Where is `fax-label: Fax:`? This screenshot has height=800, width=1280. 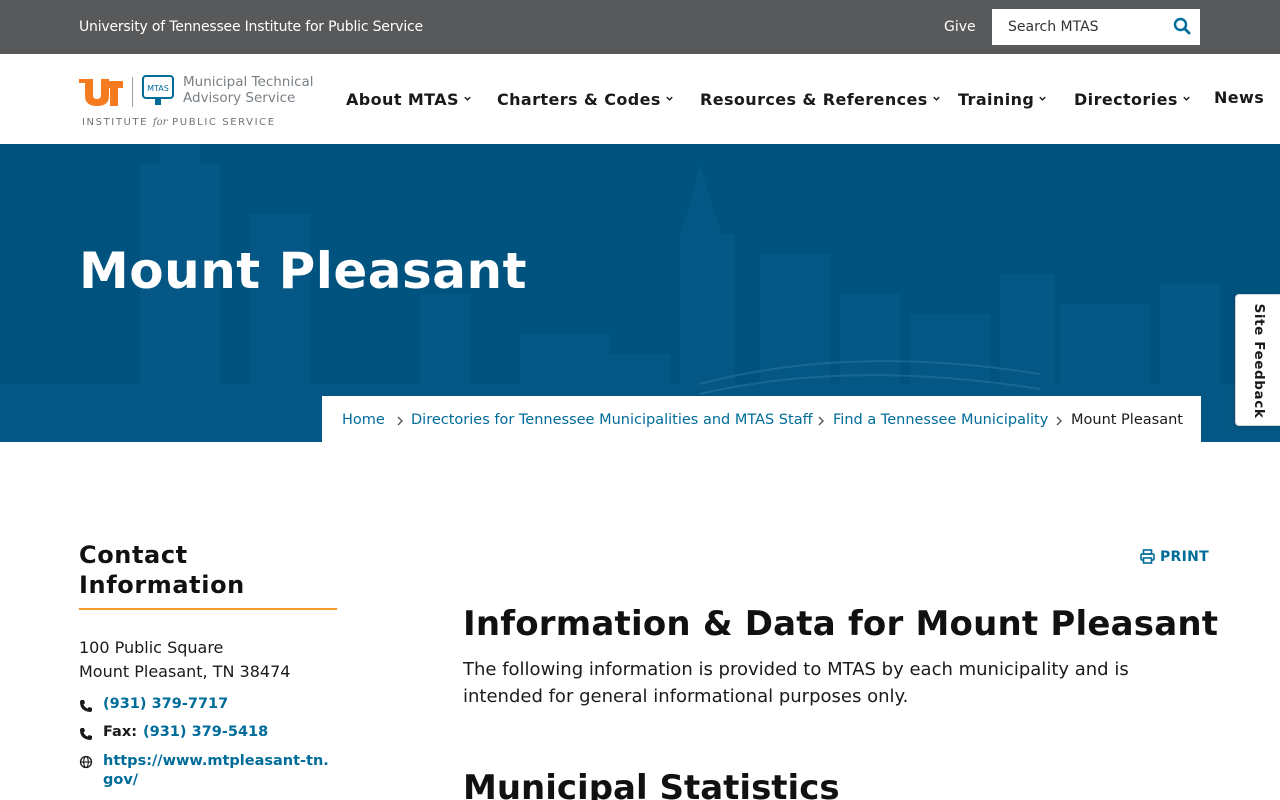 fax-label: Fax: is located at coordinates (120, 732).